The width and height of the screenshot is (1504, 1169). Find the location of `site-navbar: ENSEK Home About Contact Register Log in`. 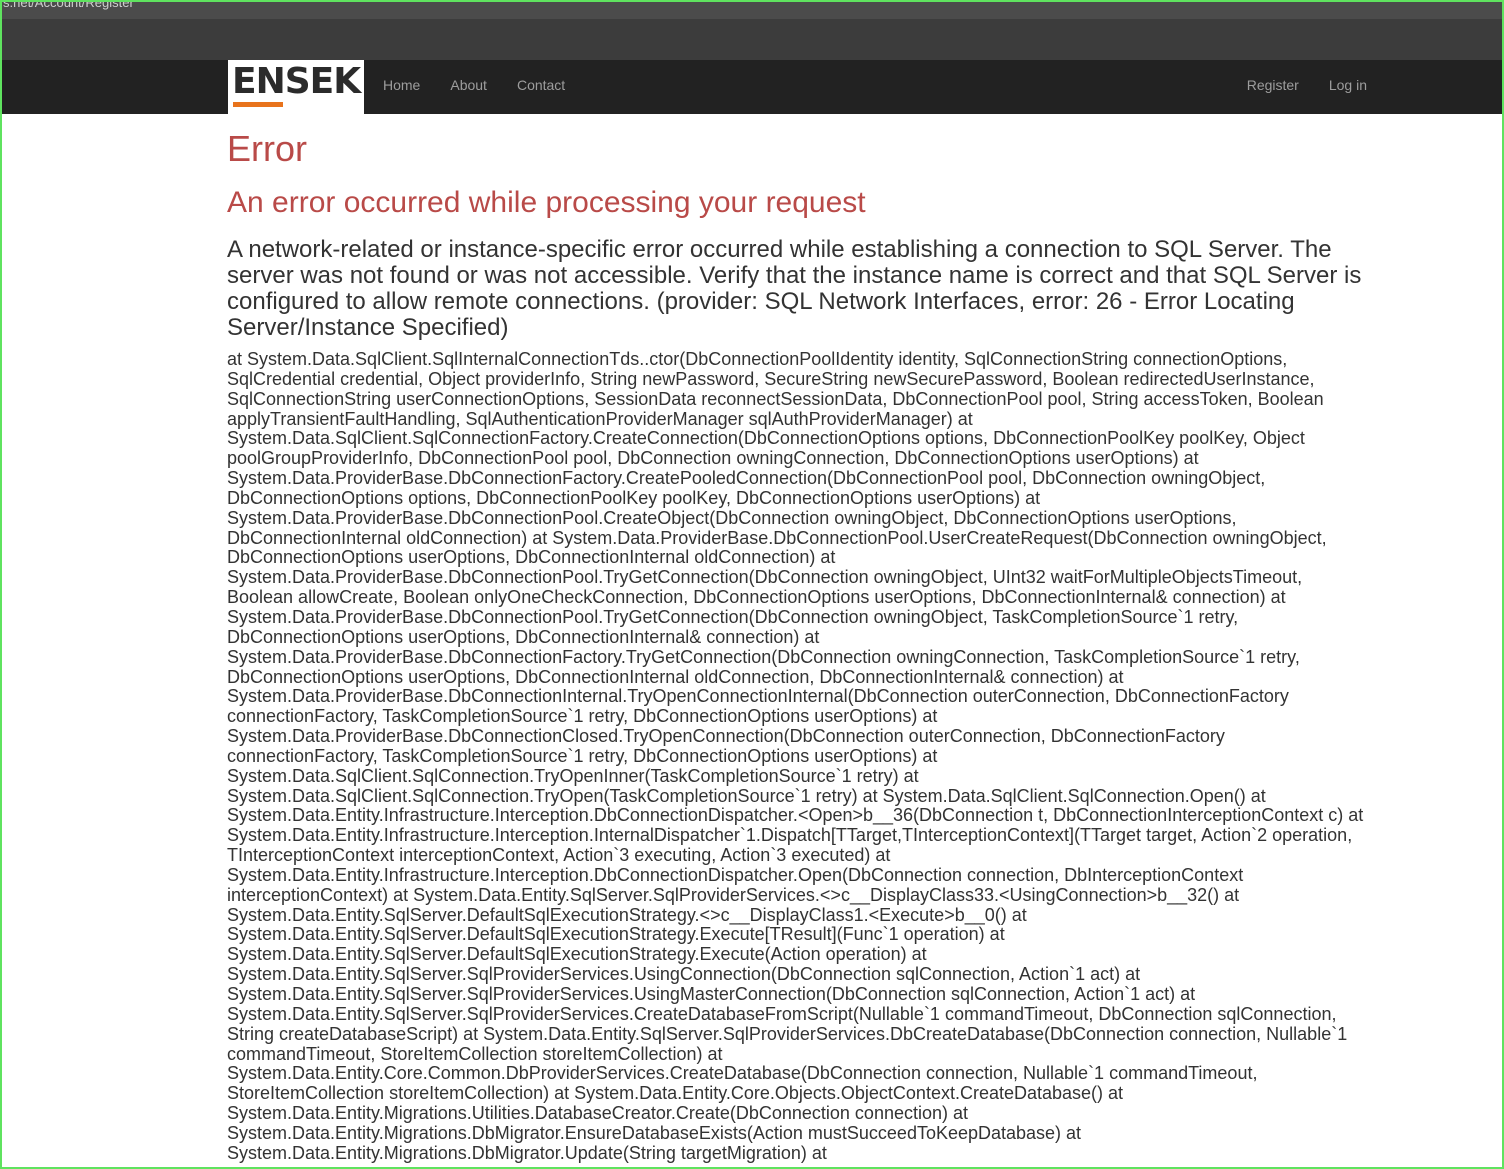

site-navbar: ENSEK Home About Contact Register Log in is located at coordinates (752, 87).